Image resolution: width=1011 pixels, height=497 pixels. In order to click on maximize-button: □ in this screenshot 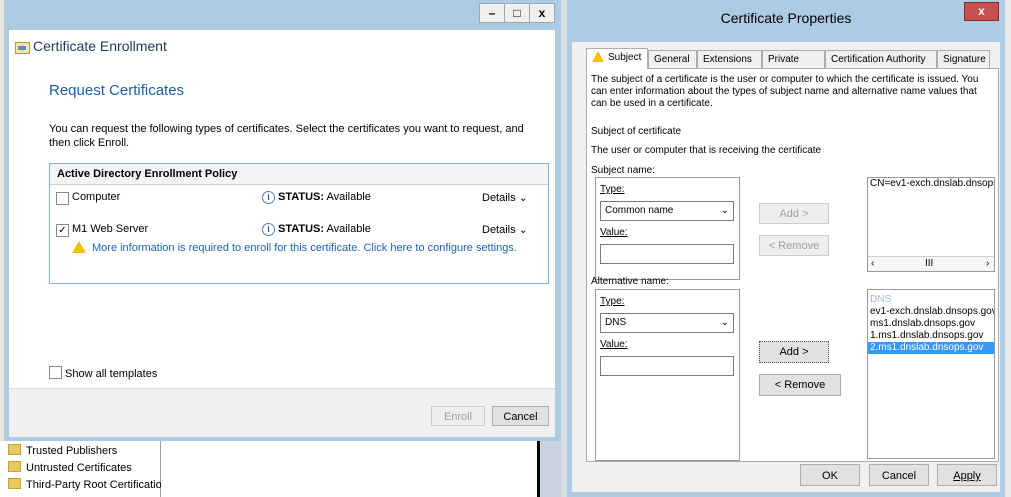, I will do `click(517, 13)`.